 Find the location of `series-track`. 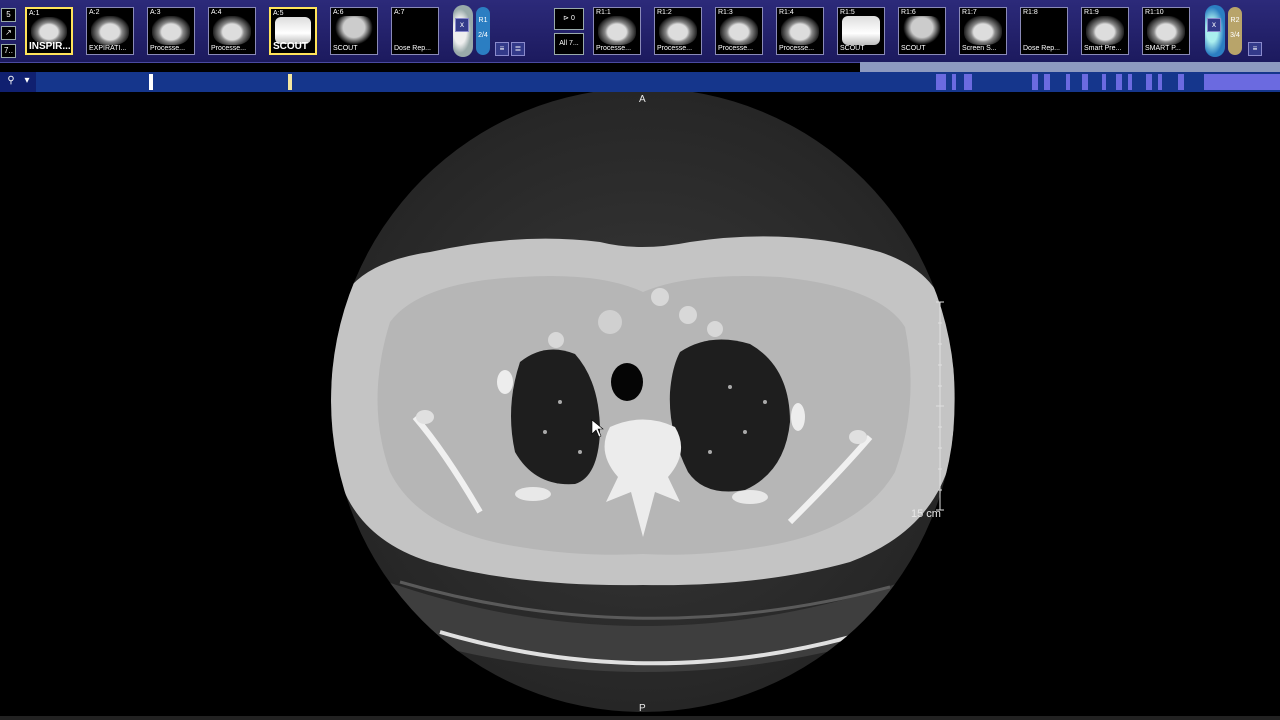

series-track is located at coordinates (658, 82).